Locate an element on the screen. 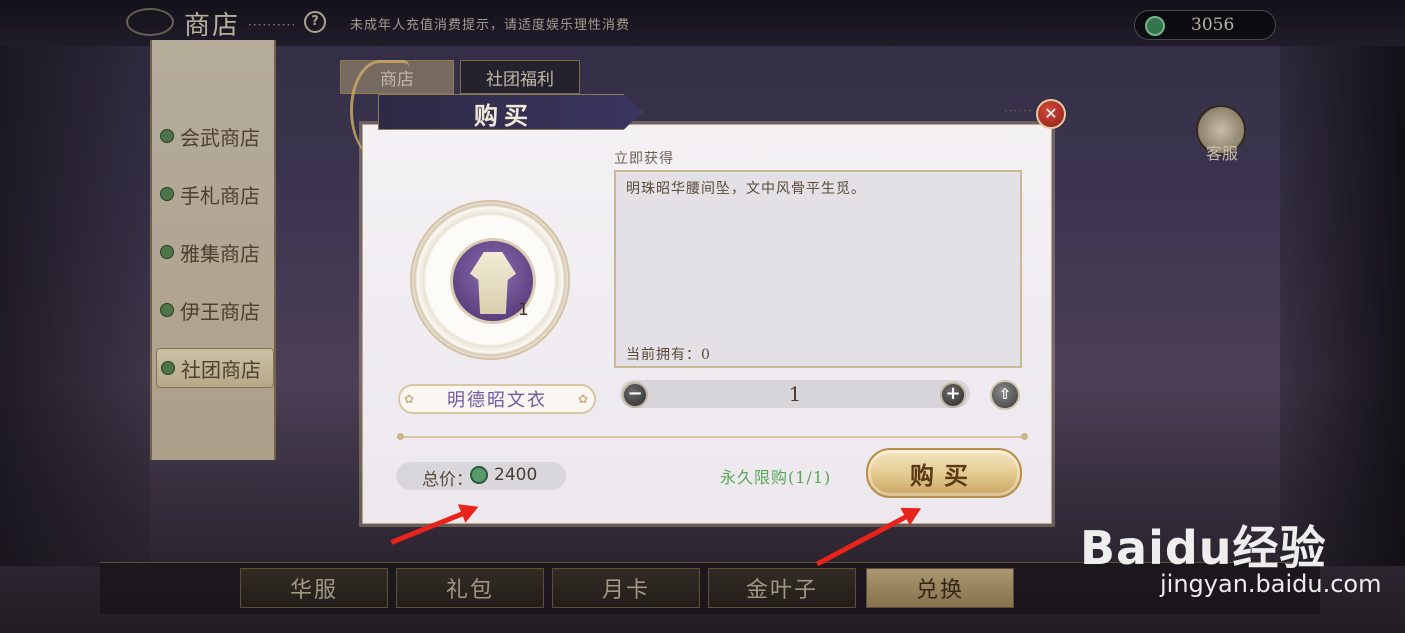 The height and width of the screenshot is (633, 1405). description-box is located at coordinates (818, 269).